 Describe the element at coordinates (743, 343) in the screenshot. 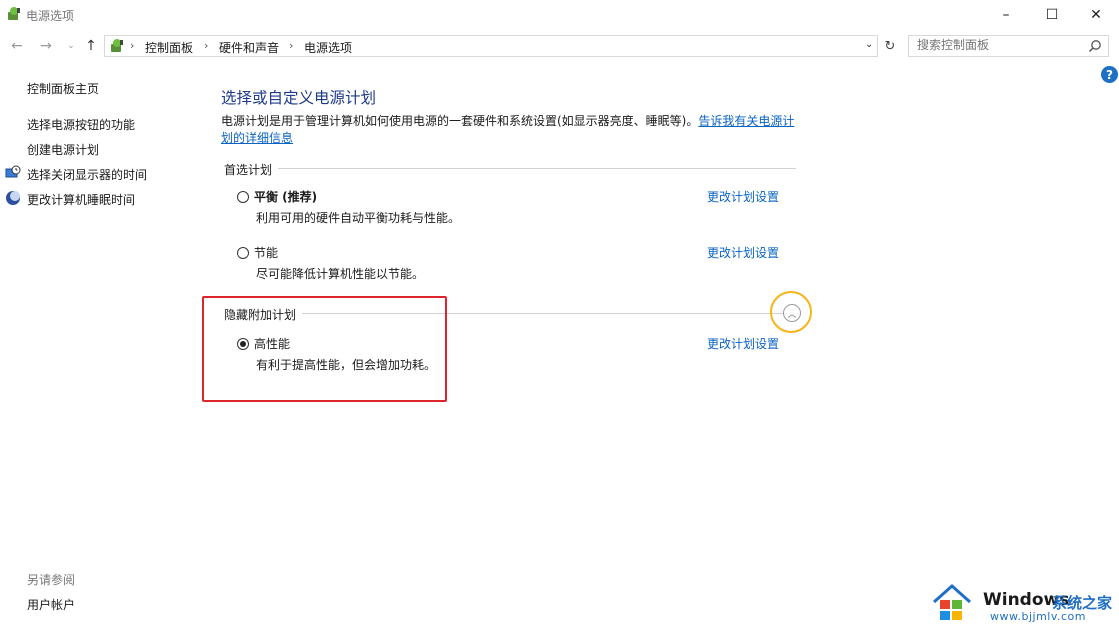

I see `plan-high-performance-change-link: 更改计划设置` at that location.